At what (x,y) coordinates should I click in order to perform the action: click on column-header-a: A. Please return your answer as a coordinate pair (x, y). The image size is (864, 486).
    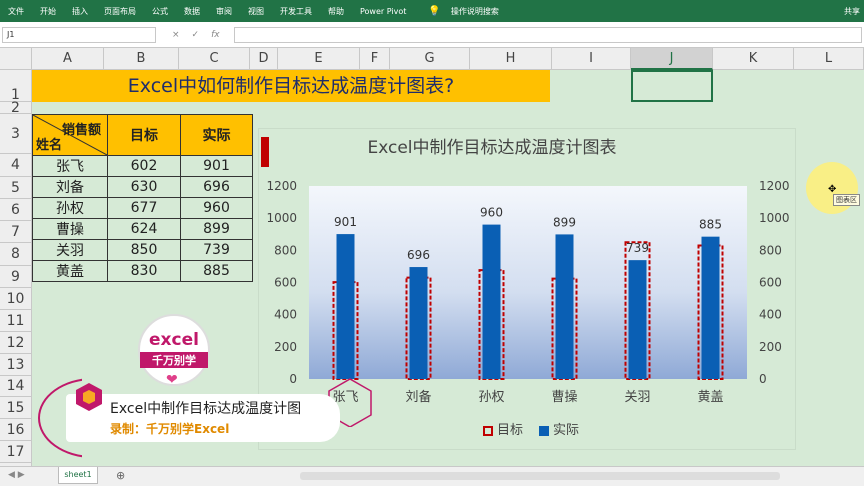
    Looking at the image, I should click on (68, 59).